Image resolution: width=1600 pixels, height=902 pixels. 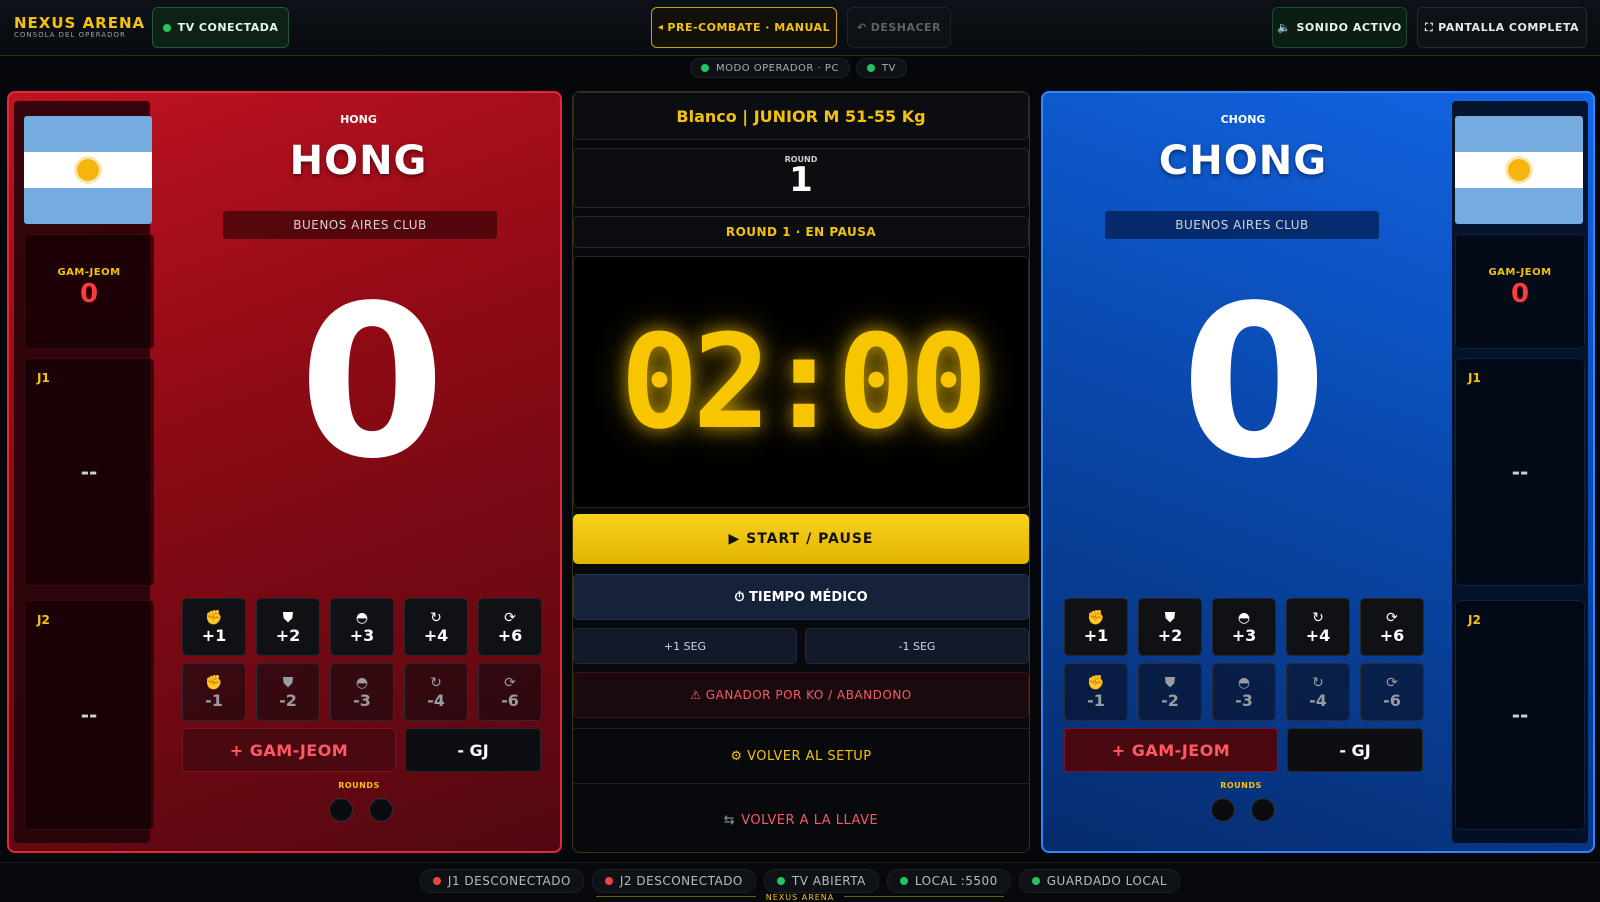 What do you see at coordinates (821, 881) in the screenshot?
I see `tv-open-status: TV ABIERTA` at bounding box center [821, 881].